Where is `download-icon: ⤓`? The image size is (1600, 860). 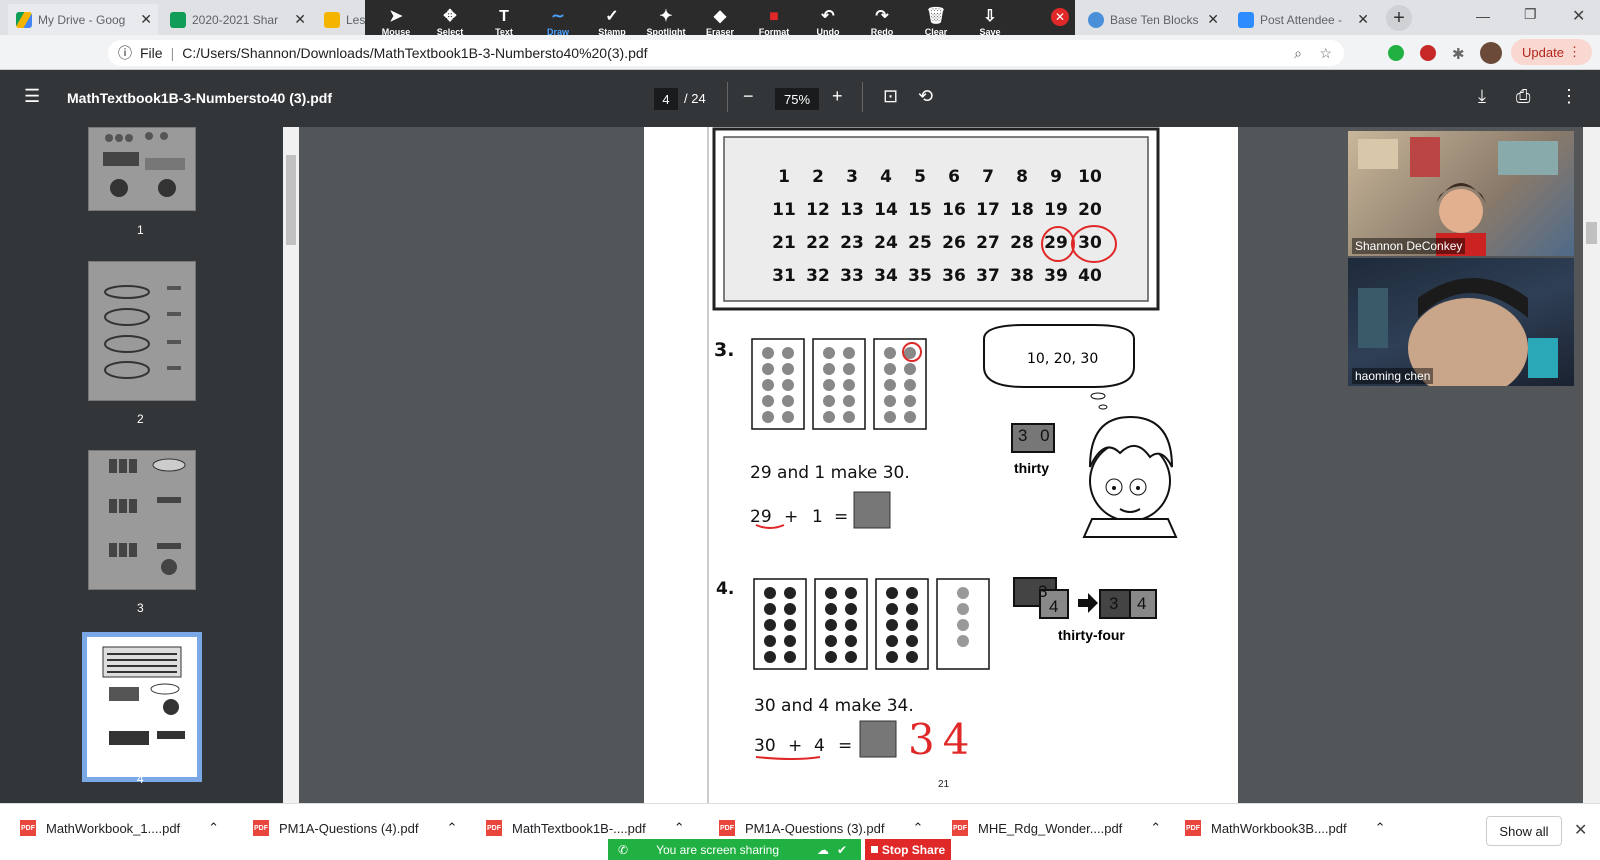 download-icon: ⤓ is located at coordinates (1482, 96).